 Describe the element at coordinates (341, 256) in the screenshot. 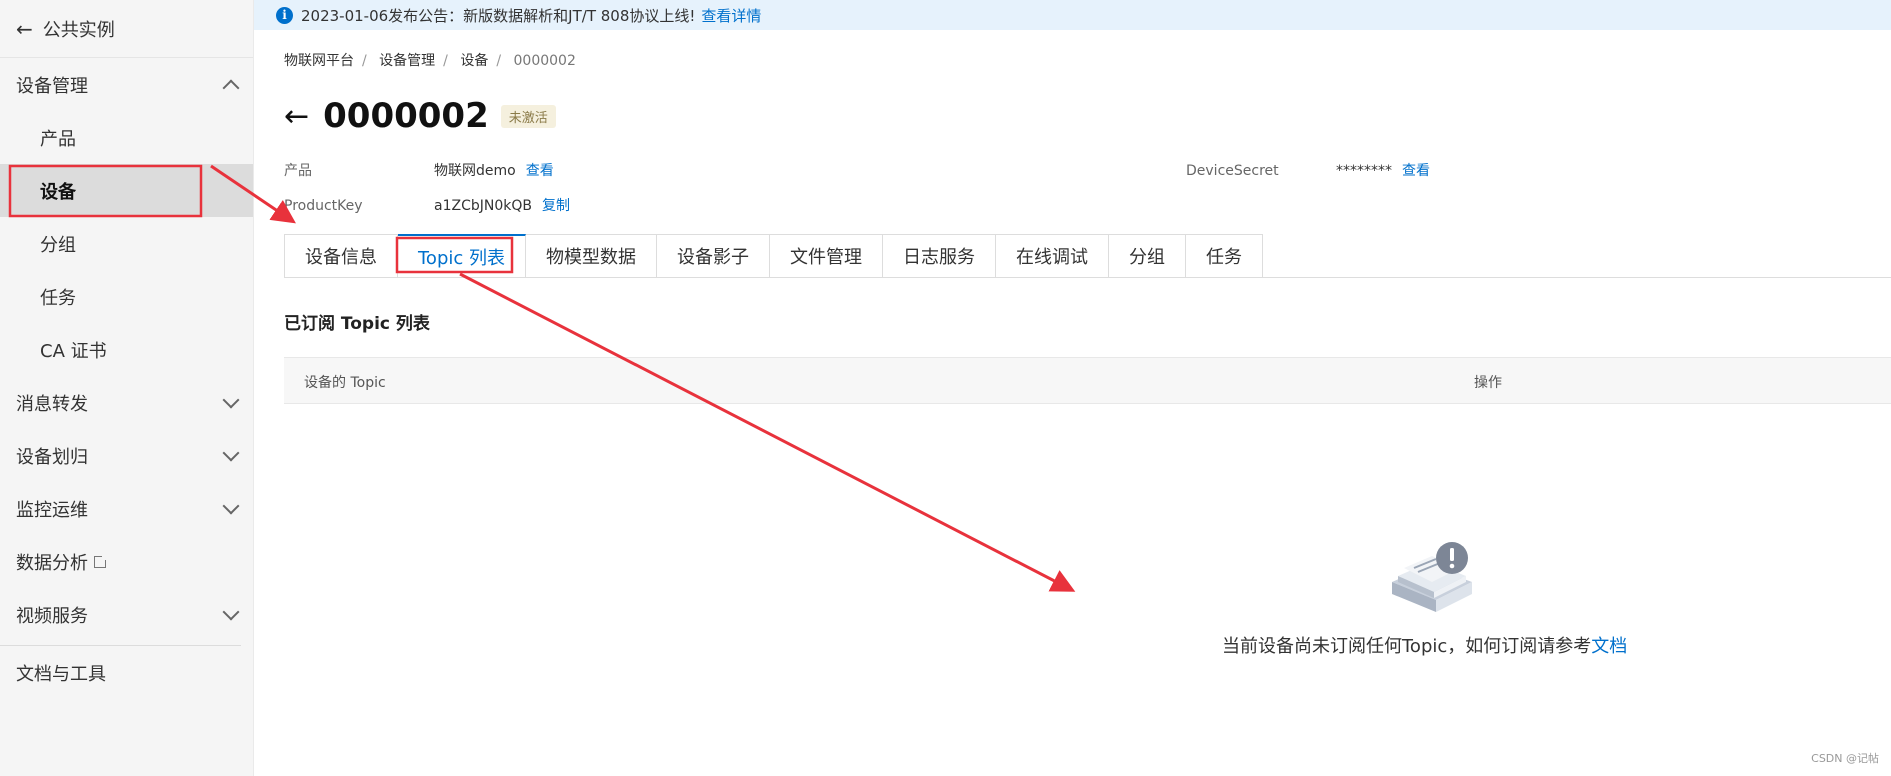

I see `tab-item: 设备信息` at that location.